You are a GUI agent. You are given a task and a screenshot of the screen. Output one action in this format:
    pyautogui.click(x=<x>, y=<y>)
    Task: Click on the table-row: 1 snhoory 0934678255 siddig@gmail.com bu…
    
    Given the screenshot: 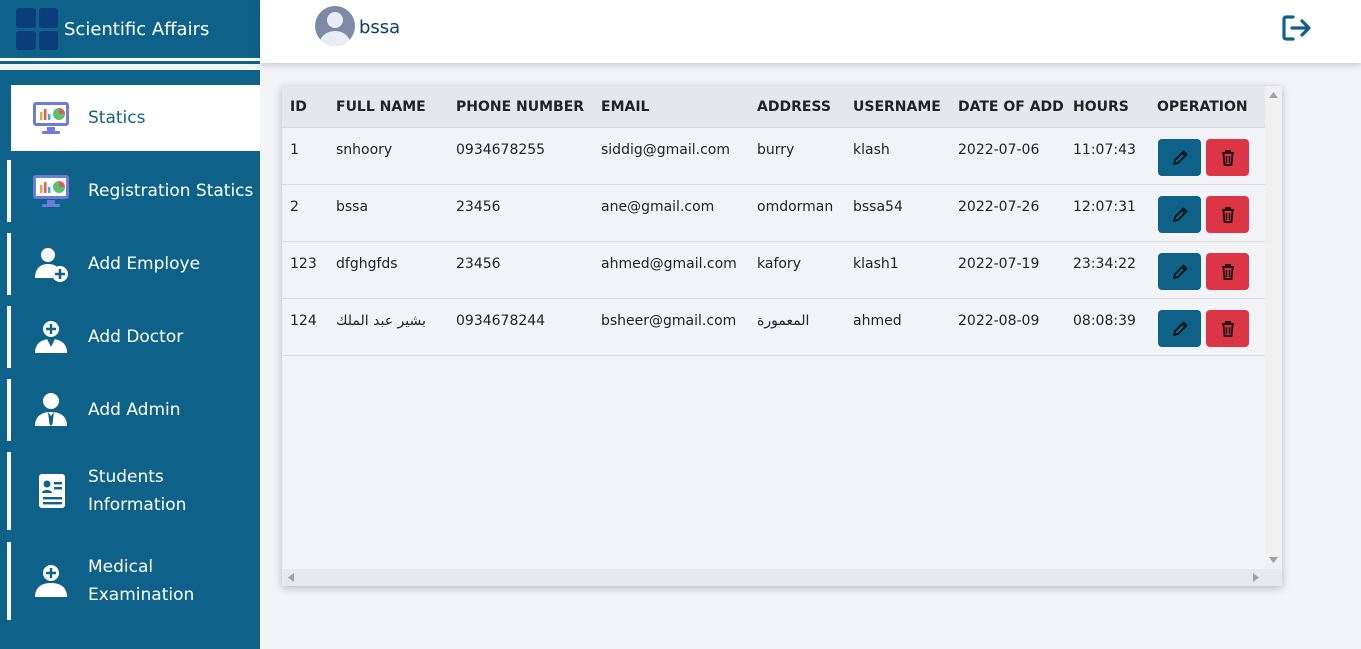 What is the action you would take?
    pyautogui.click(x=773, y=156)
    